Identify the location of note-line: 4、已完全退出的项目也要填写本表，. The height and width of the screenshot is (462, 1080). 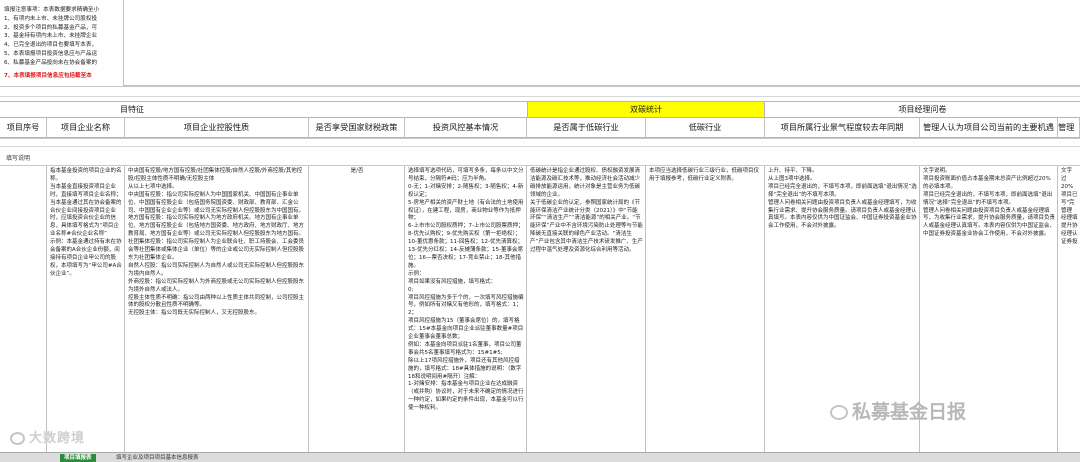
(51, 45).